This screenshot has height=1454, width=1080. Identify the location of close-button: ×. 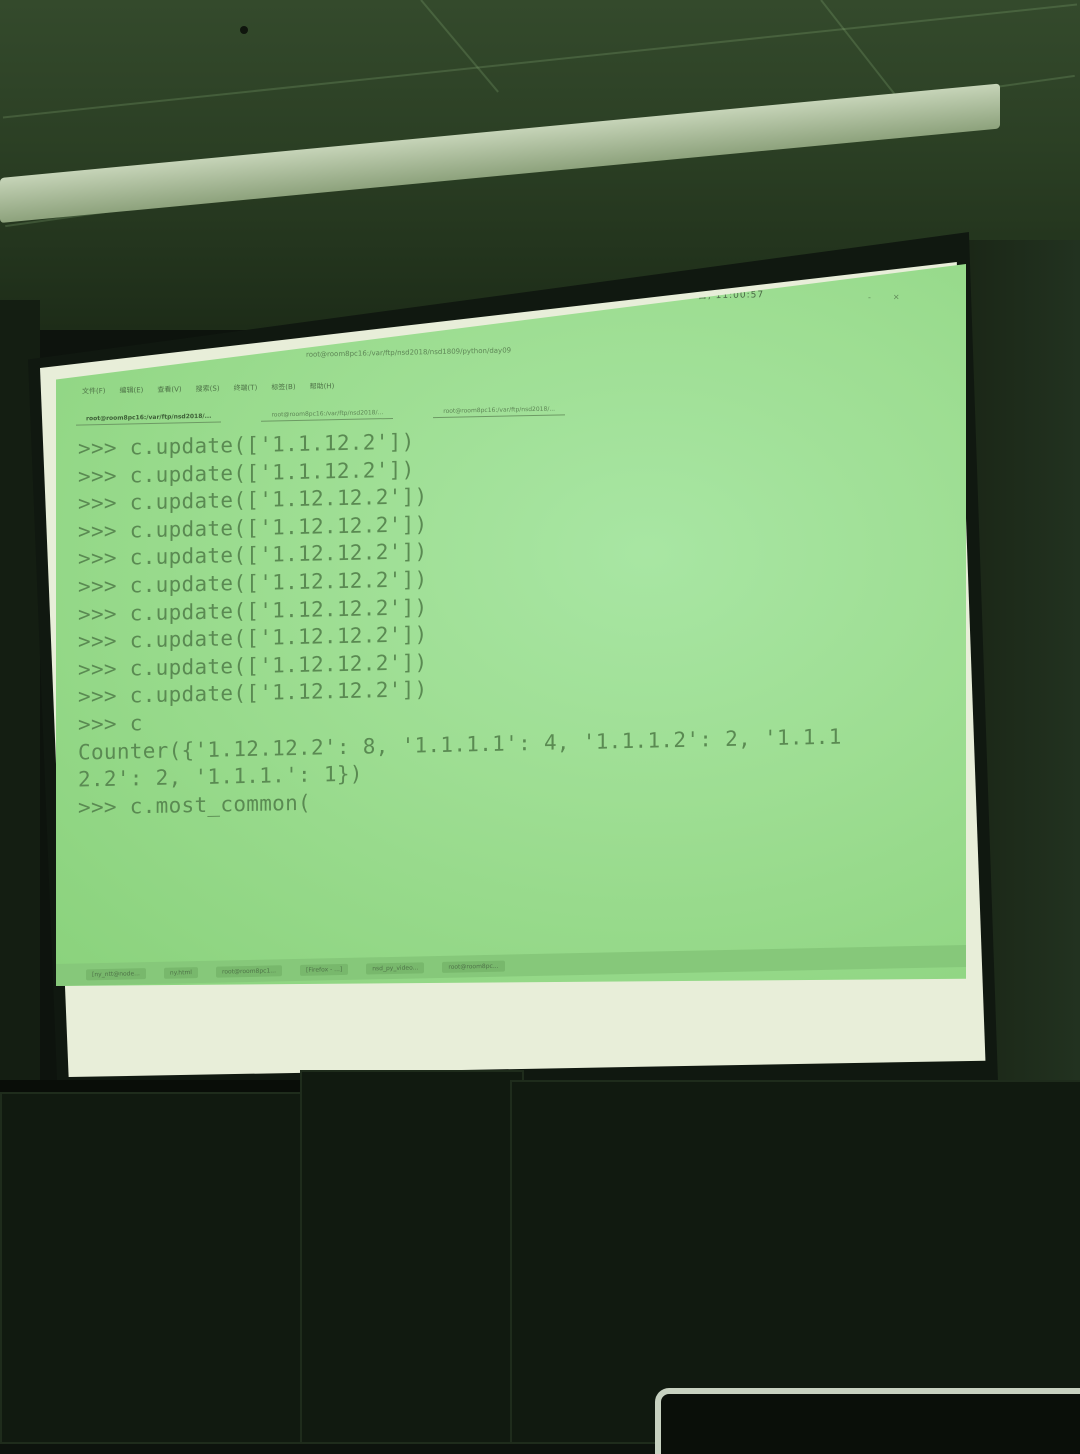
(896, 296).